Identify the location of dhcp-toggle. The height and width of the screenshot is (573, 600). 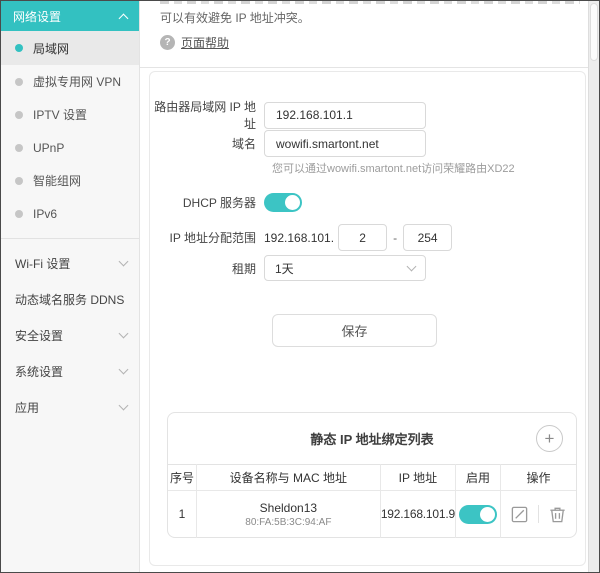
(283, 202).